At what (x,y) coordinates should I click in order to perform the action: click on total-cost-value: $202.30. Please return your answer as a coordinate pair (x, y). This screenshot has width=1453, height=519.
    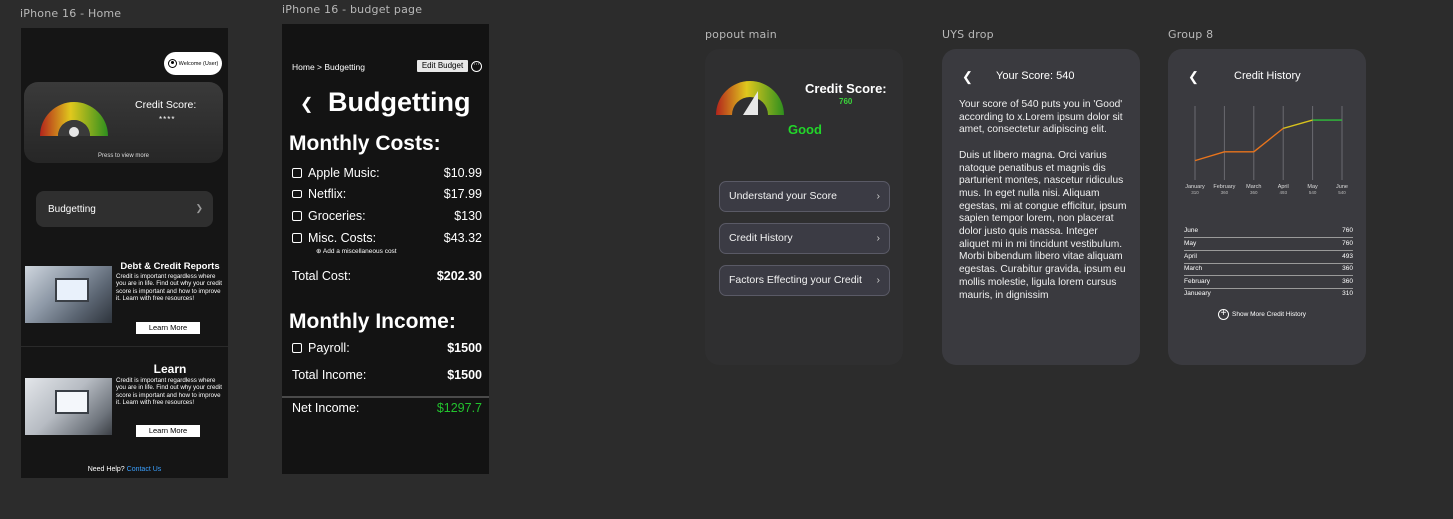
    Looking at the image, I should click on (459, 276).